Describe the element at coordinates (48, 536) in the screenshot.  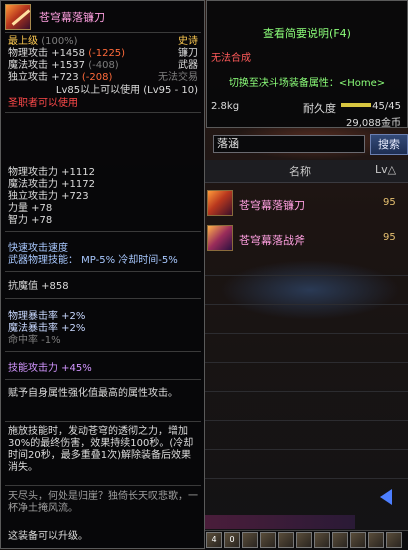
I see `upgrade-notice: 这装备可以升级。` at that location.